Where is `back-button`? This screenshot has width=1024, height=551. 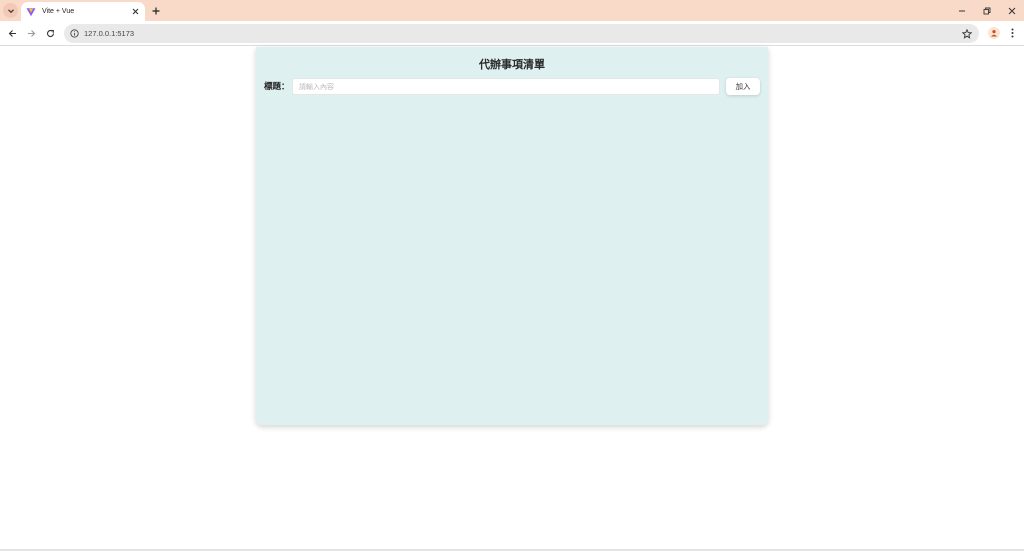 back-button is located at coordinates (12, 33).